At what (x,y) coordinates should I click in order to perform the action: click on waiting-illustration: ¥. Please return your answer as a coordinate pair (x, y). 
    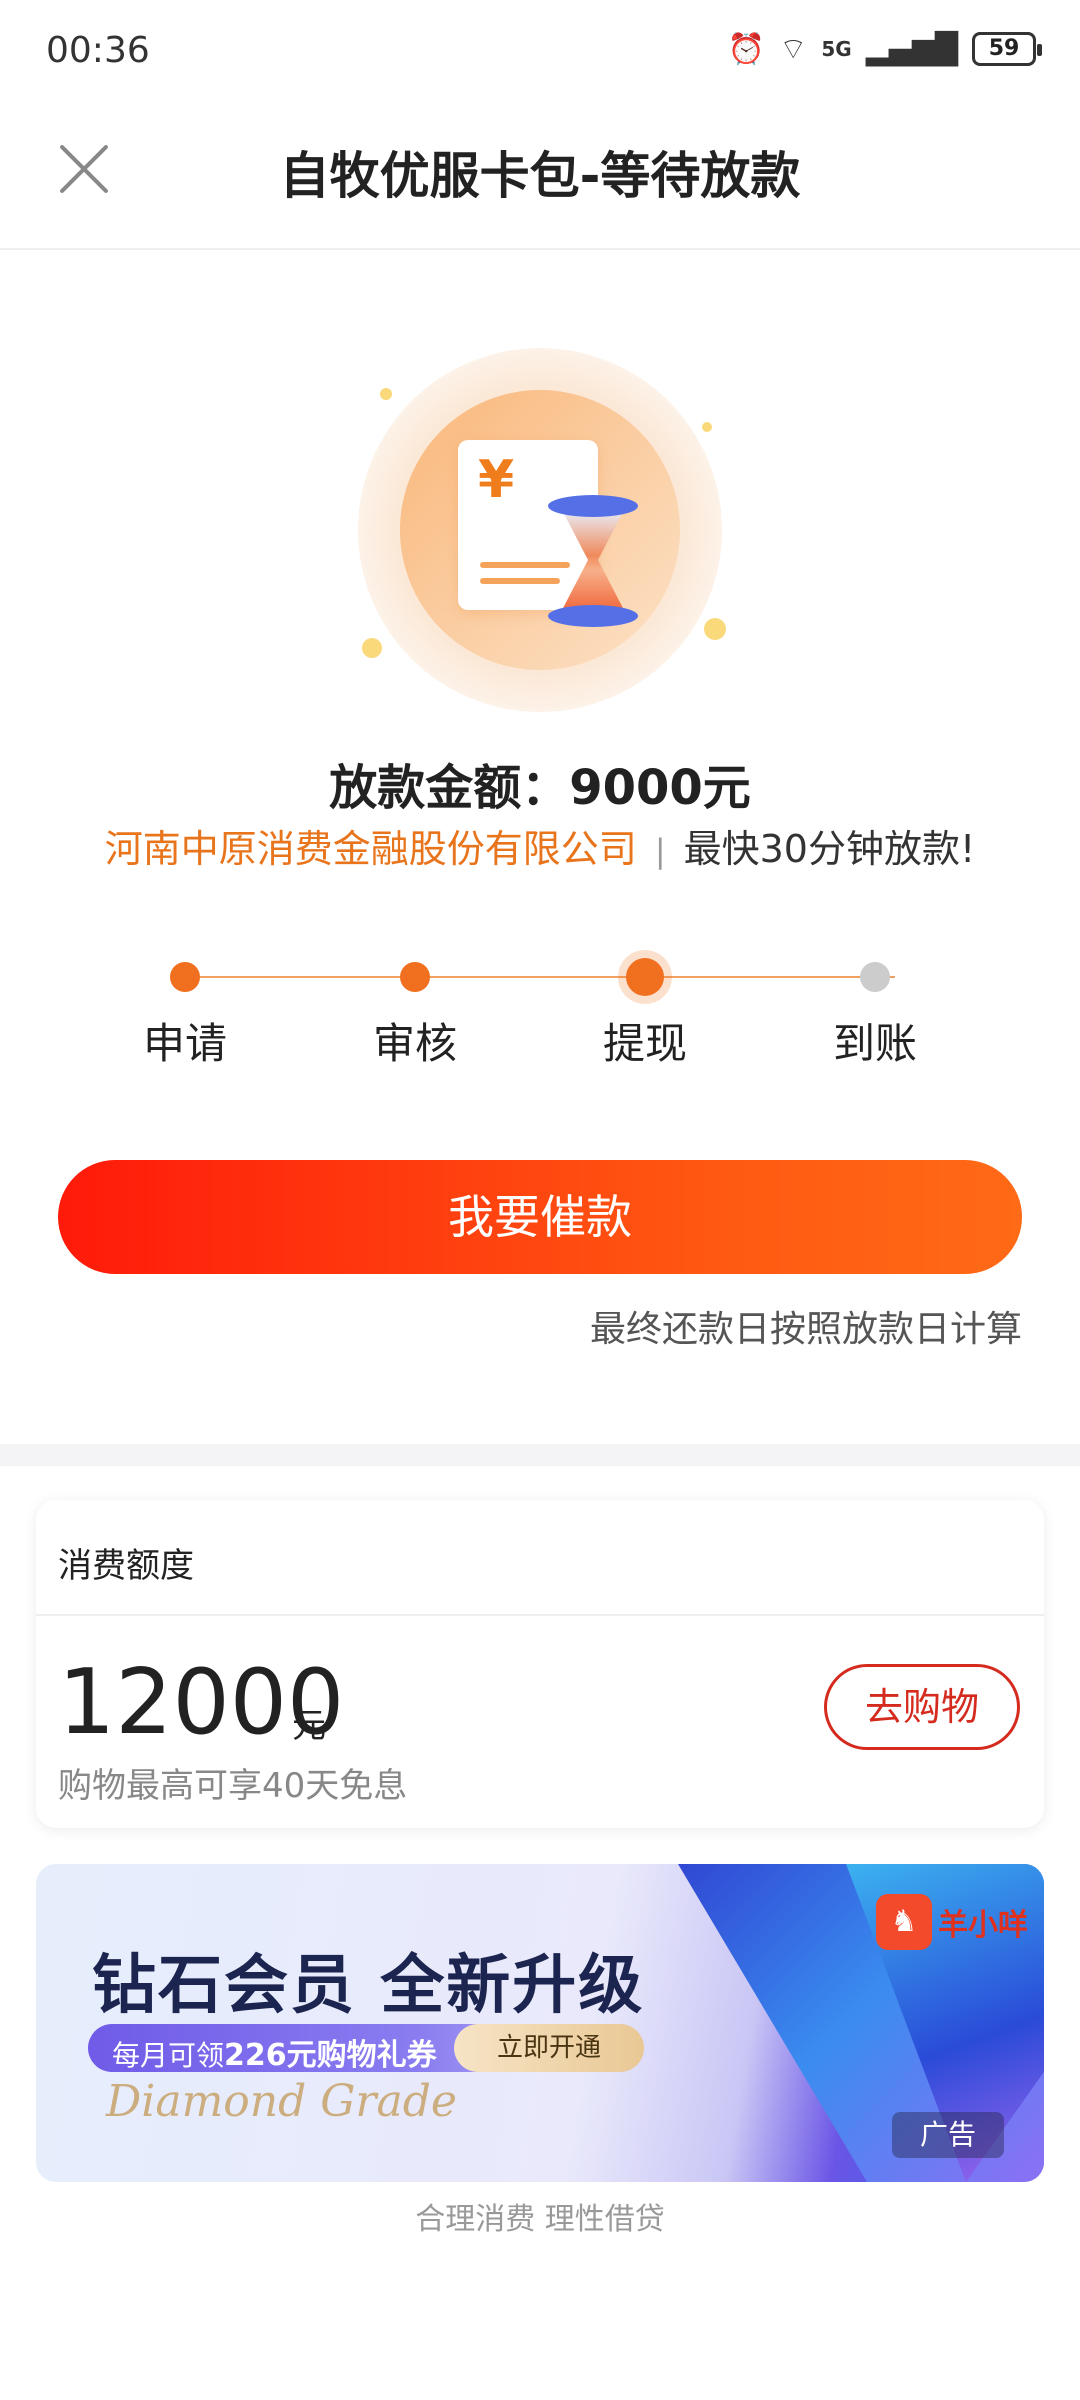
    Looking at the image, I should click on (540, 530).